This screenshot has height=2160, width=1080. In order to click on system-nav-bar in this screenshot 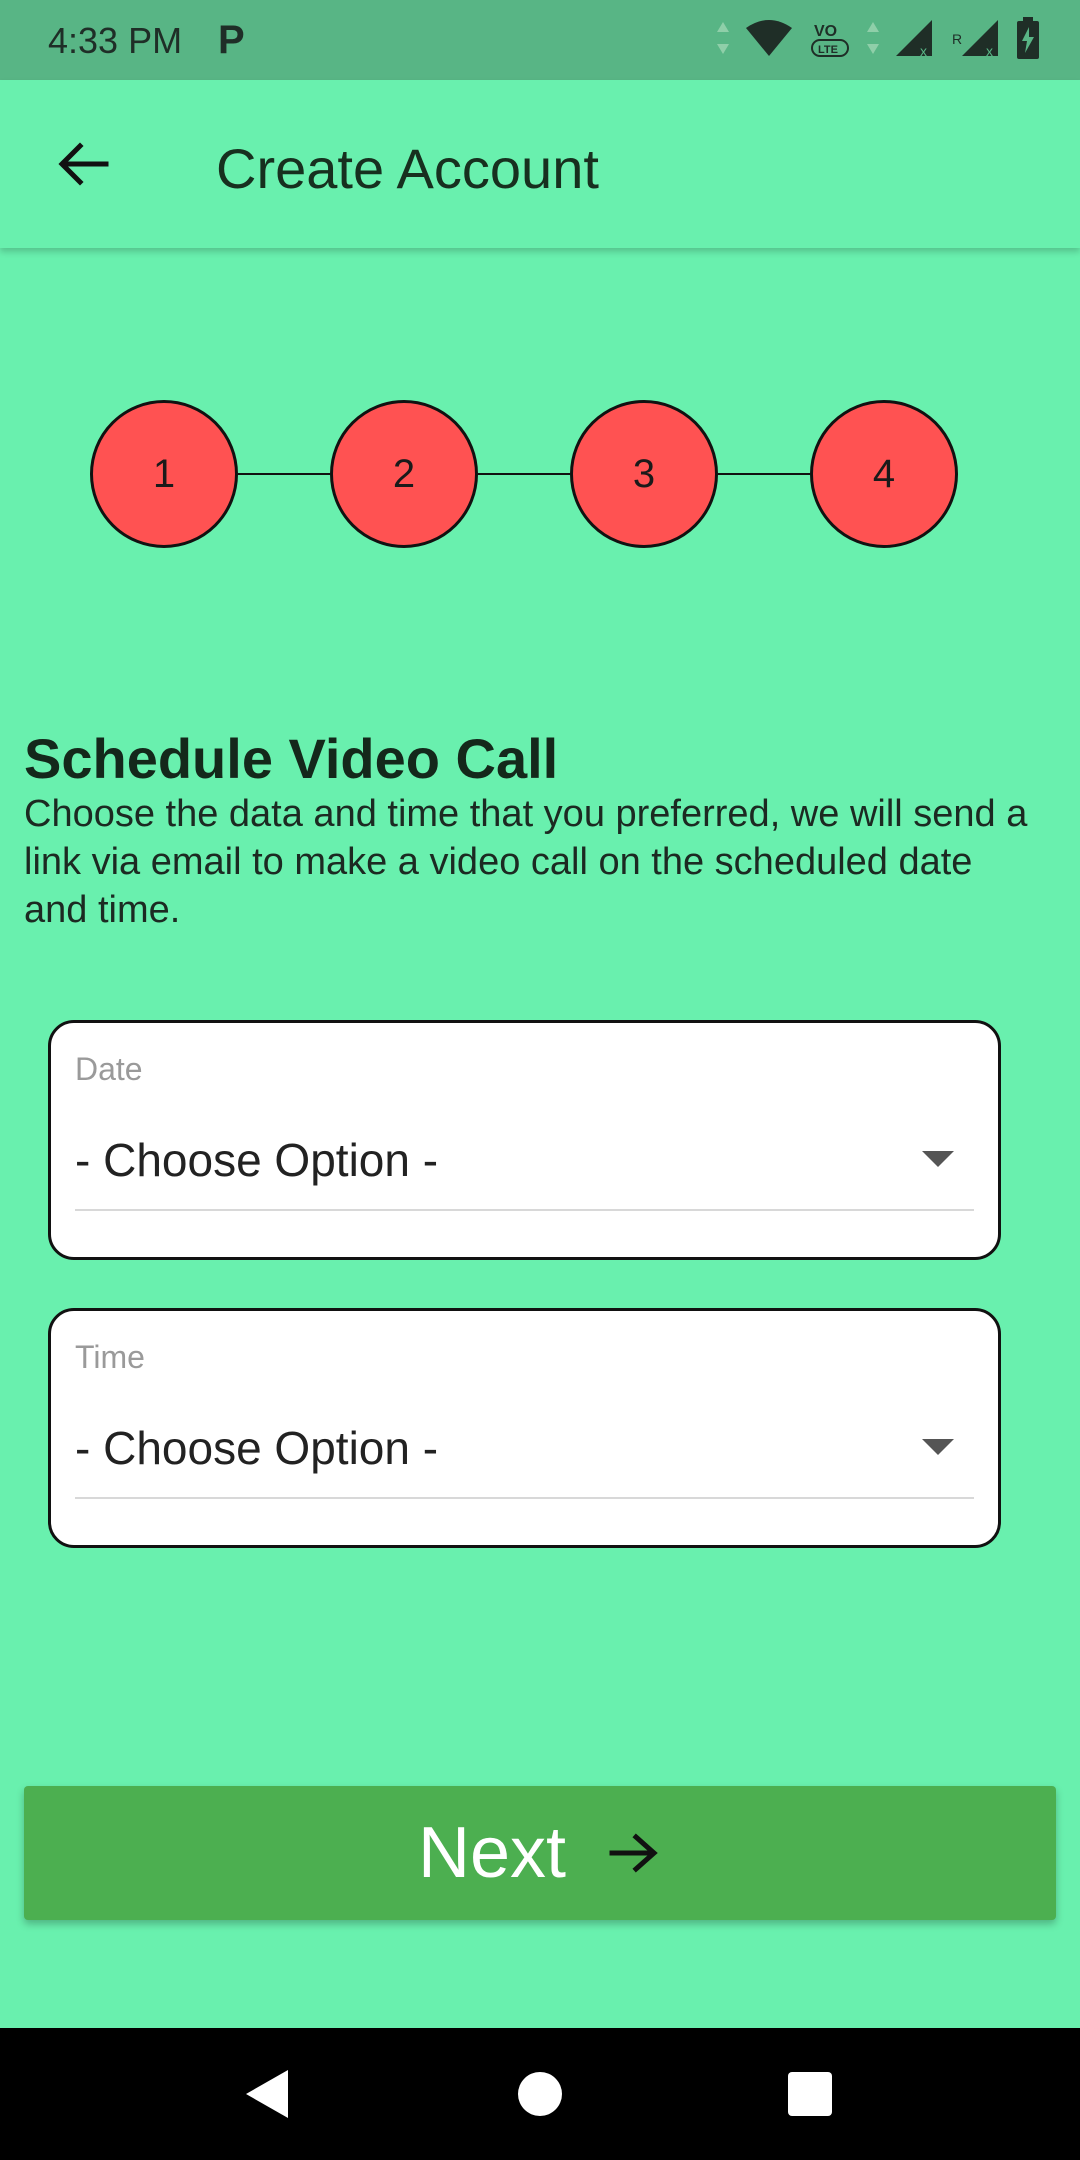, I will do `click(540, 2094)`.